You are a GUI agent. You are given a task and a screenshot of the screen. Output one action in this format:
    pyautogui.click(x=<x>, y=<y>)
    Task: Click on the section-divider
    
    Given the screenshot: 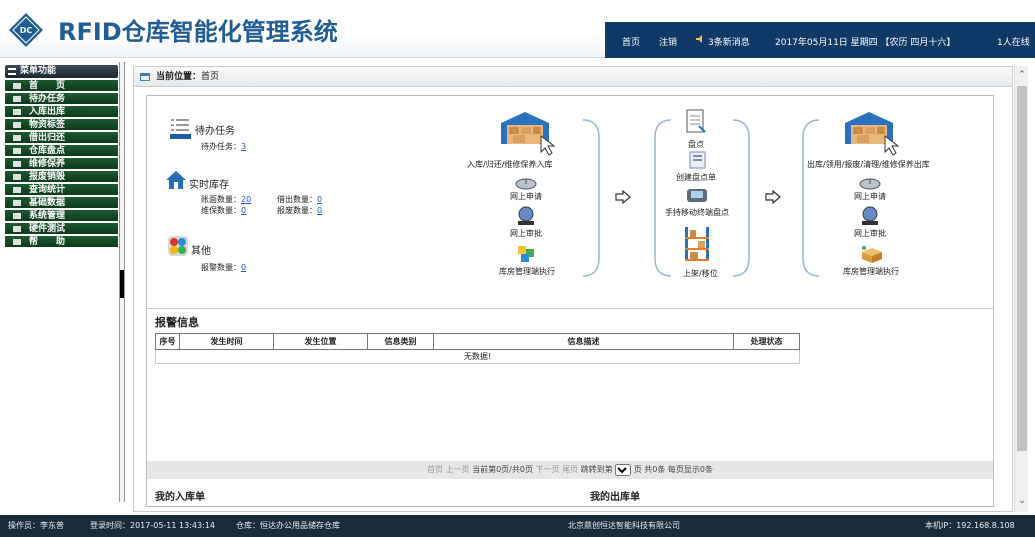 What is the action you would take?
    pyautogui.click(x=570, y=308)
    